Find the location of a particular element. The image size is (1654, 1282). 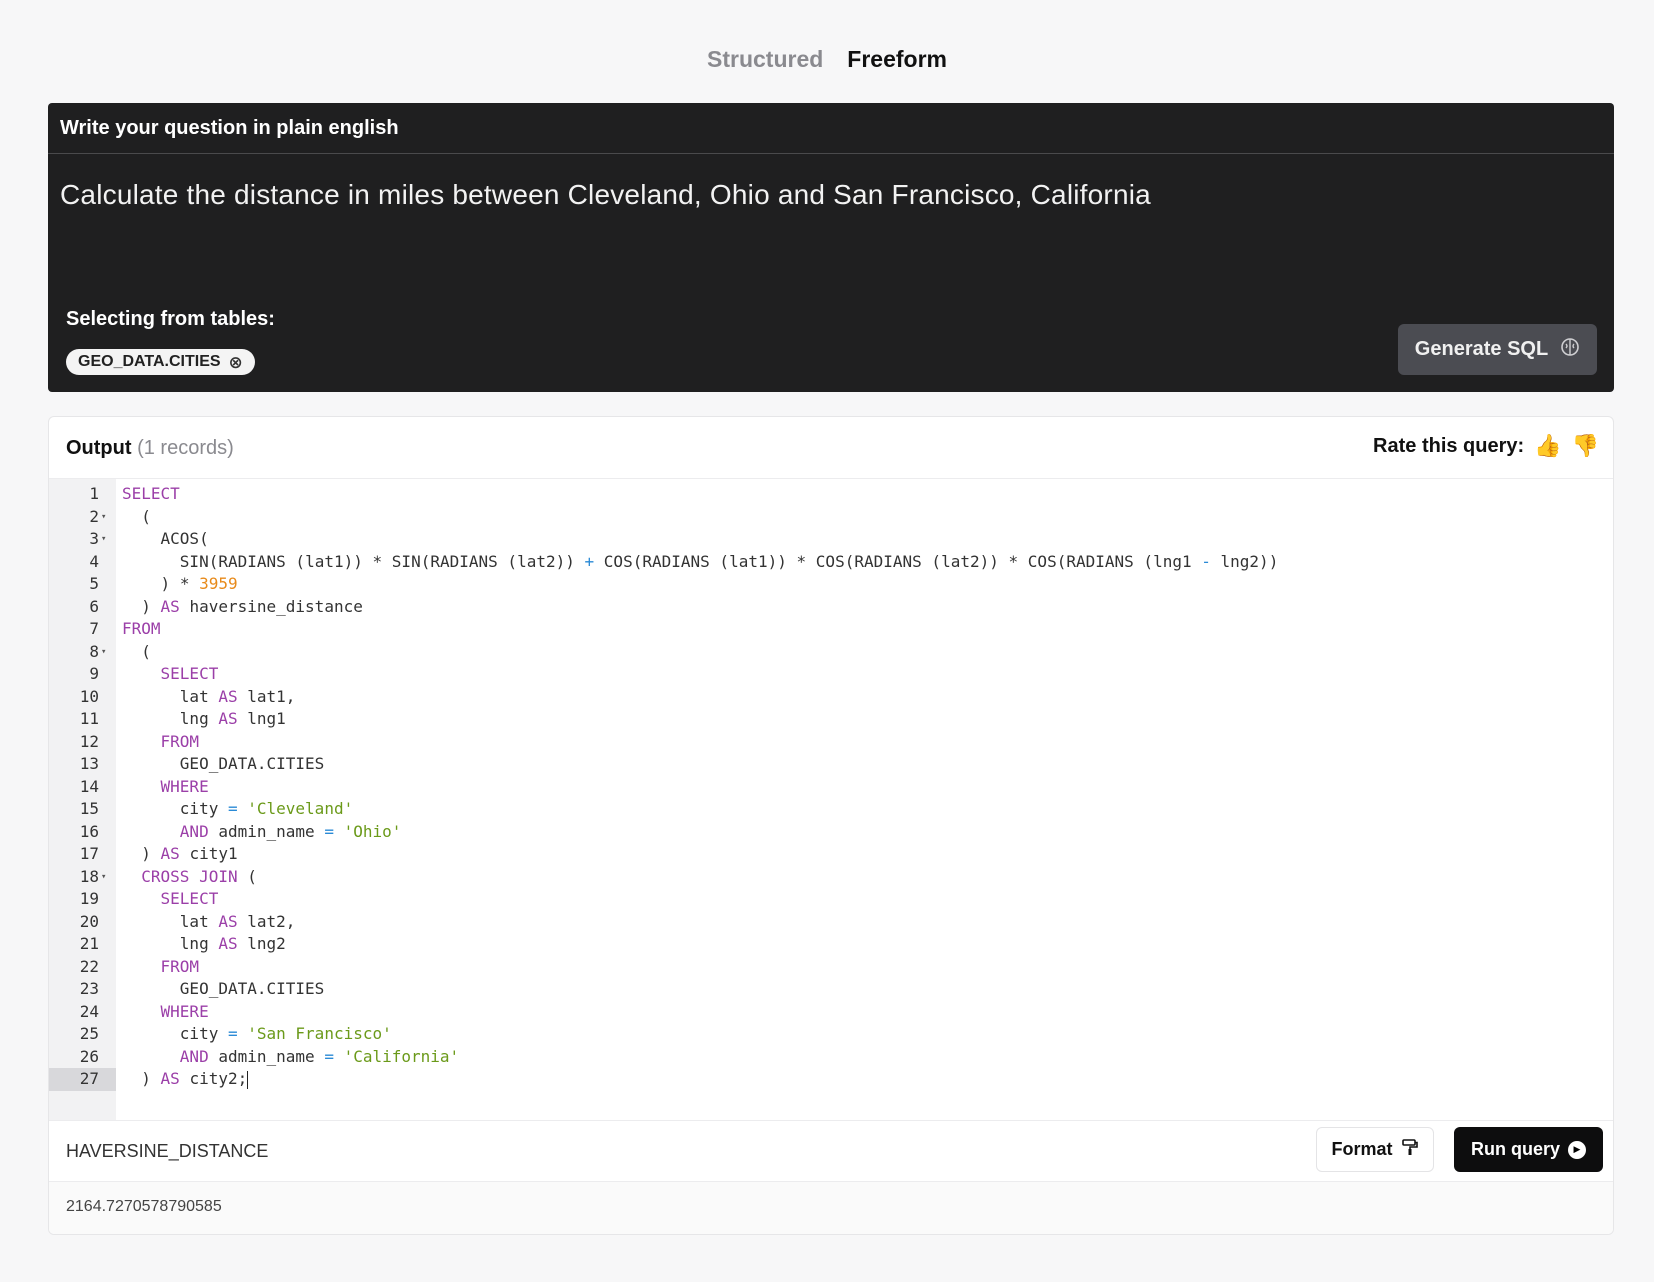

result-column-header: HAVERSINE_DISTANCE is located at coordinates (831, 1151).